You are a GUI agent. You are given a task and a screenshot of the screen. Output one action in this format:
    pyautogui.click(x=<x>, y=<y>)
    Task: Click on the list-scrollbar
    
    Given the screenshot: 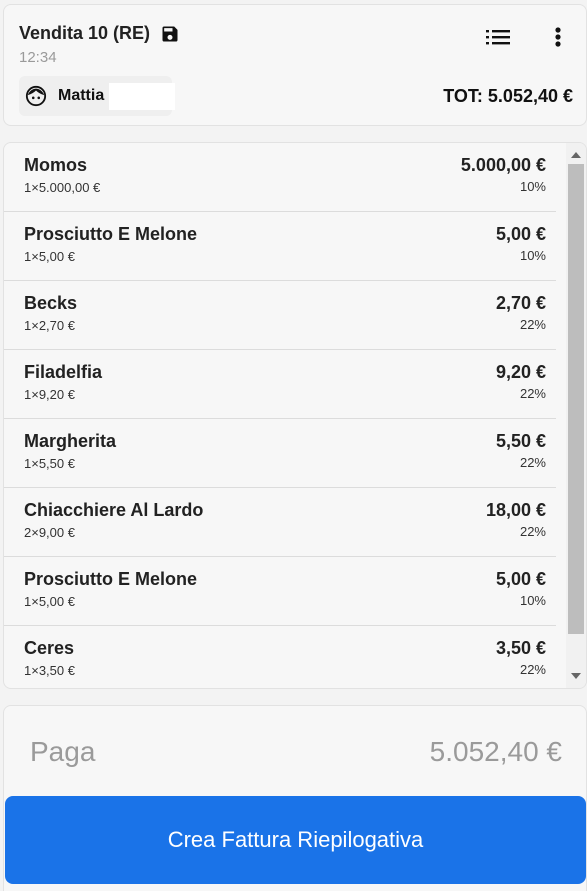 What is the action you would take?
    pyautogui.click(x=576, y=415)
    